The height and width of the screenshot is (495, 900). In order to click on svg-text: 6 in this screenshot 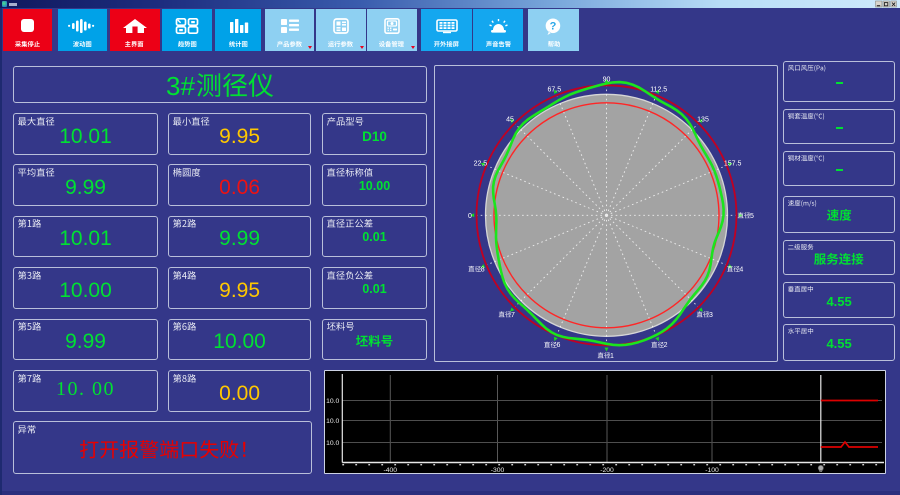, I will do `click(558, 345)`.